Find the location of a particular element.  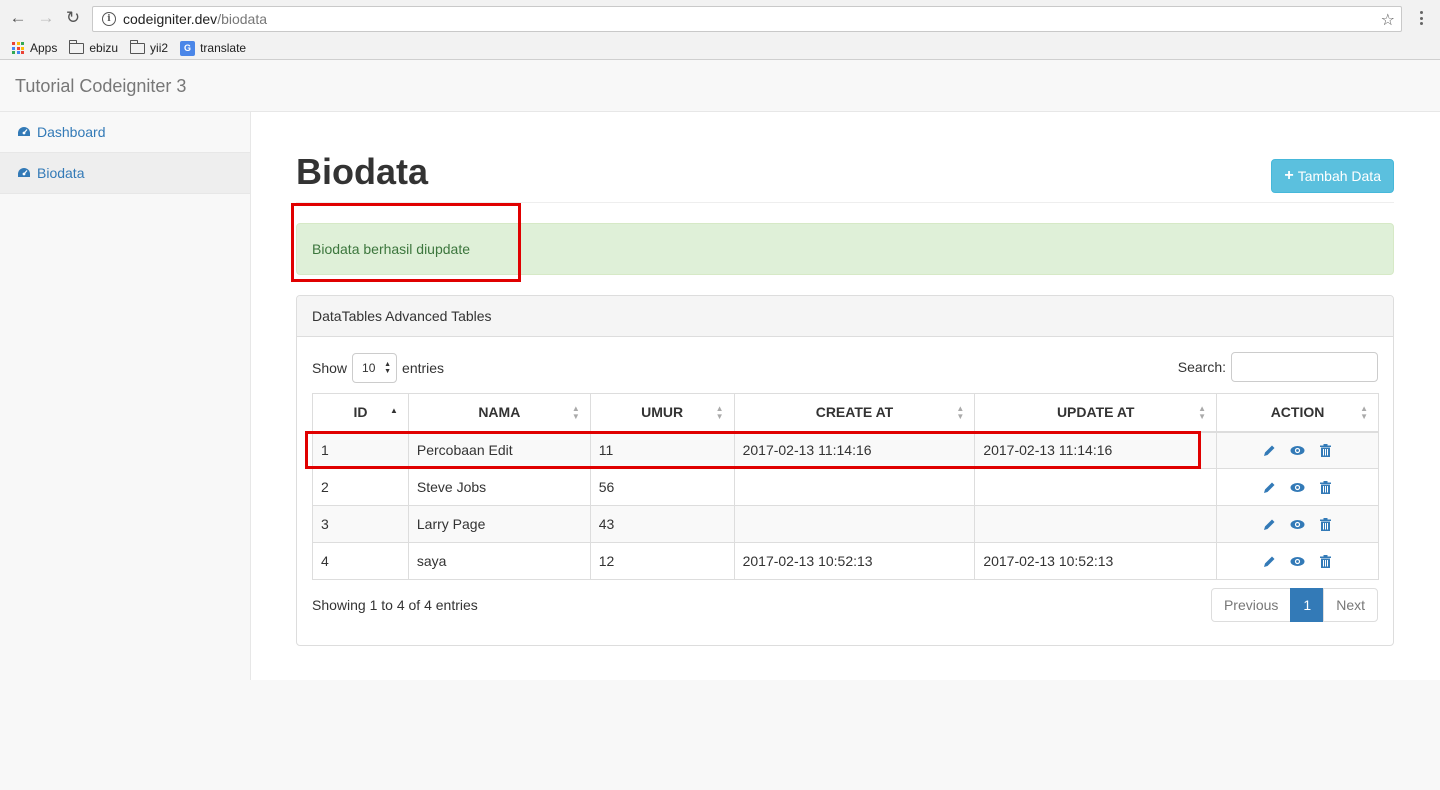

cell-id: 2 is located at coordinates (360, 487).